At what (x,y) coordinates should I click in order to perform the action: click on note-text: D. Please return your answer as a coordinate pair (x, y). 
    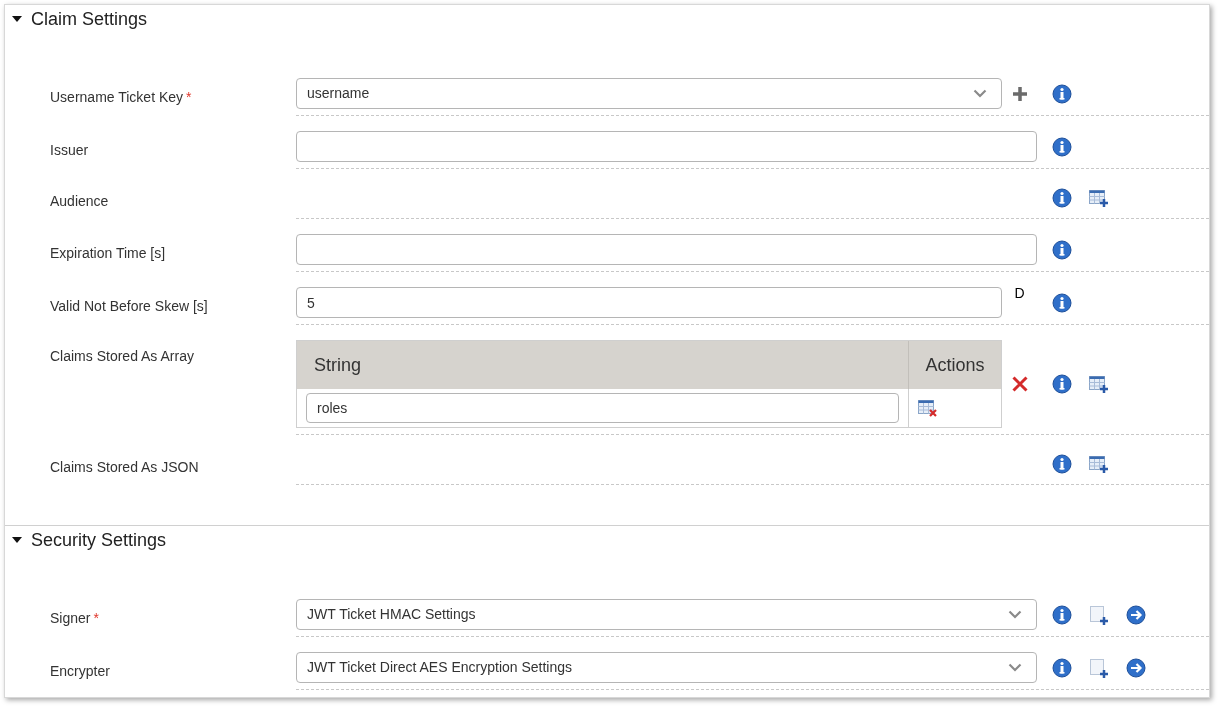
    Looking at the image, I should click on (1019, 293).